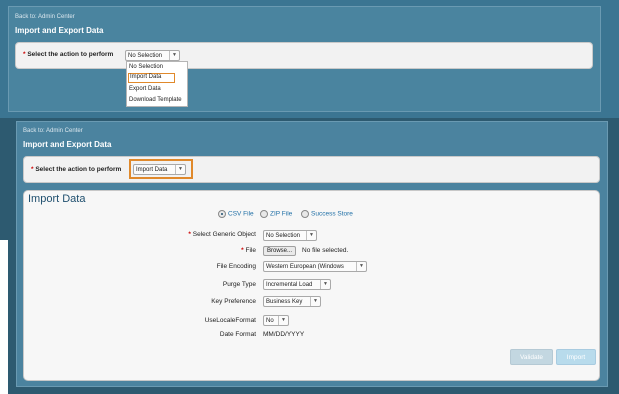 The width and height of the screenshot is (619, 394). What do you see at coordinates (283, 236) in the screenshot?
I see `generic-object-value: No Selection` at bounding box center [283, 236].